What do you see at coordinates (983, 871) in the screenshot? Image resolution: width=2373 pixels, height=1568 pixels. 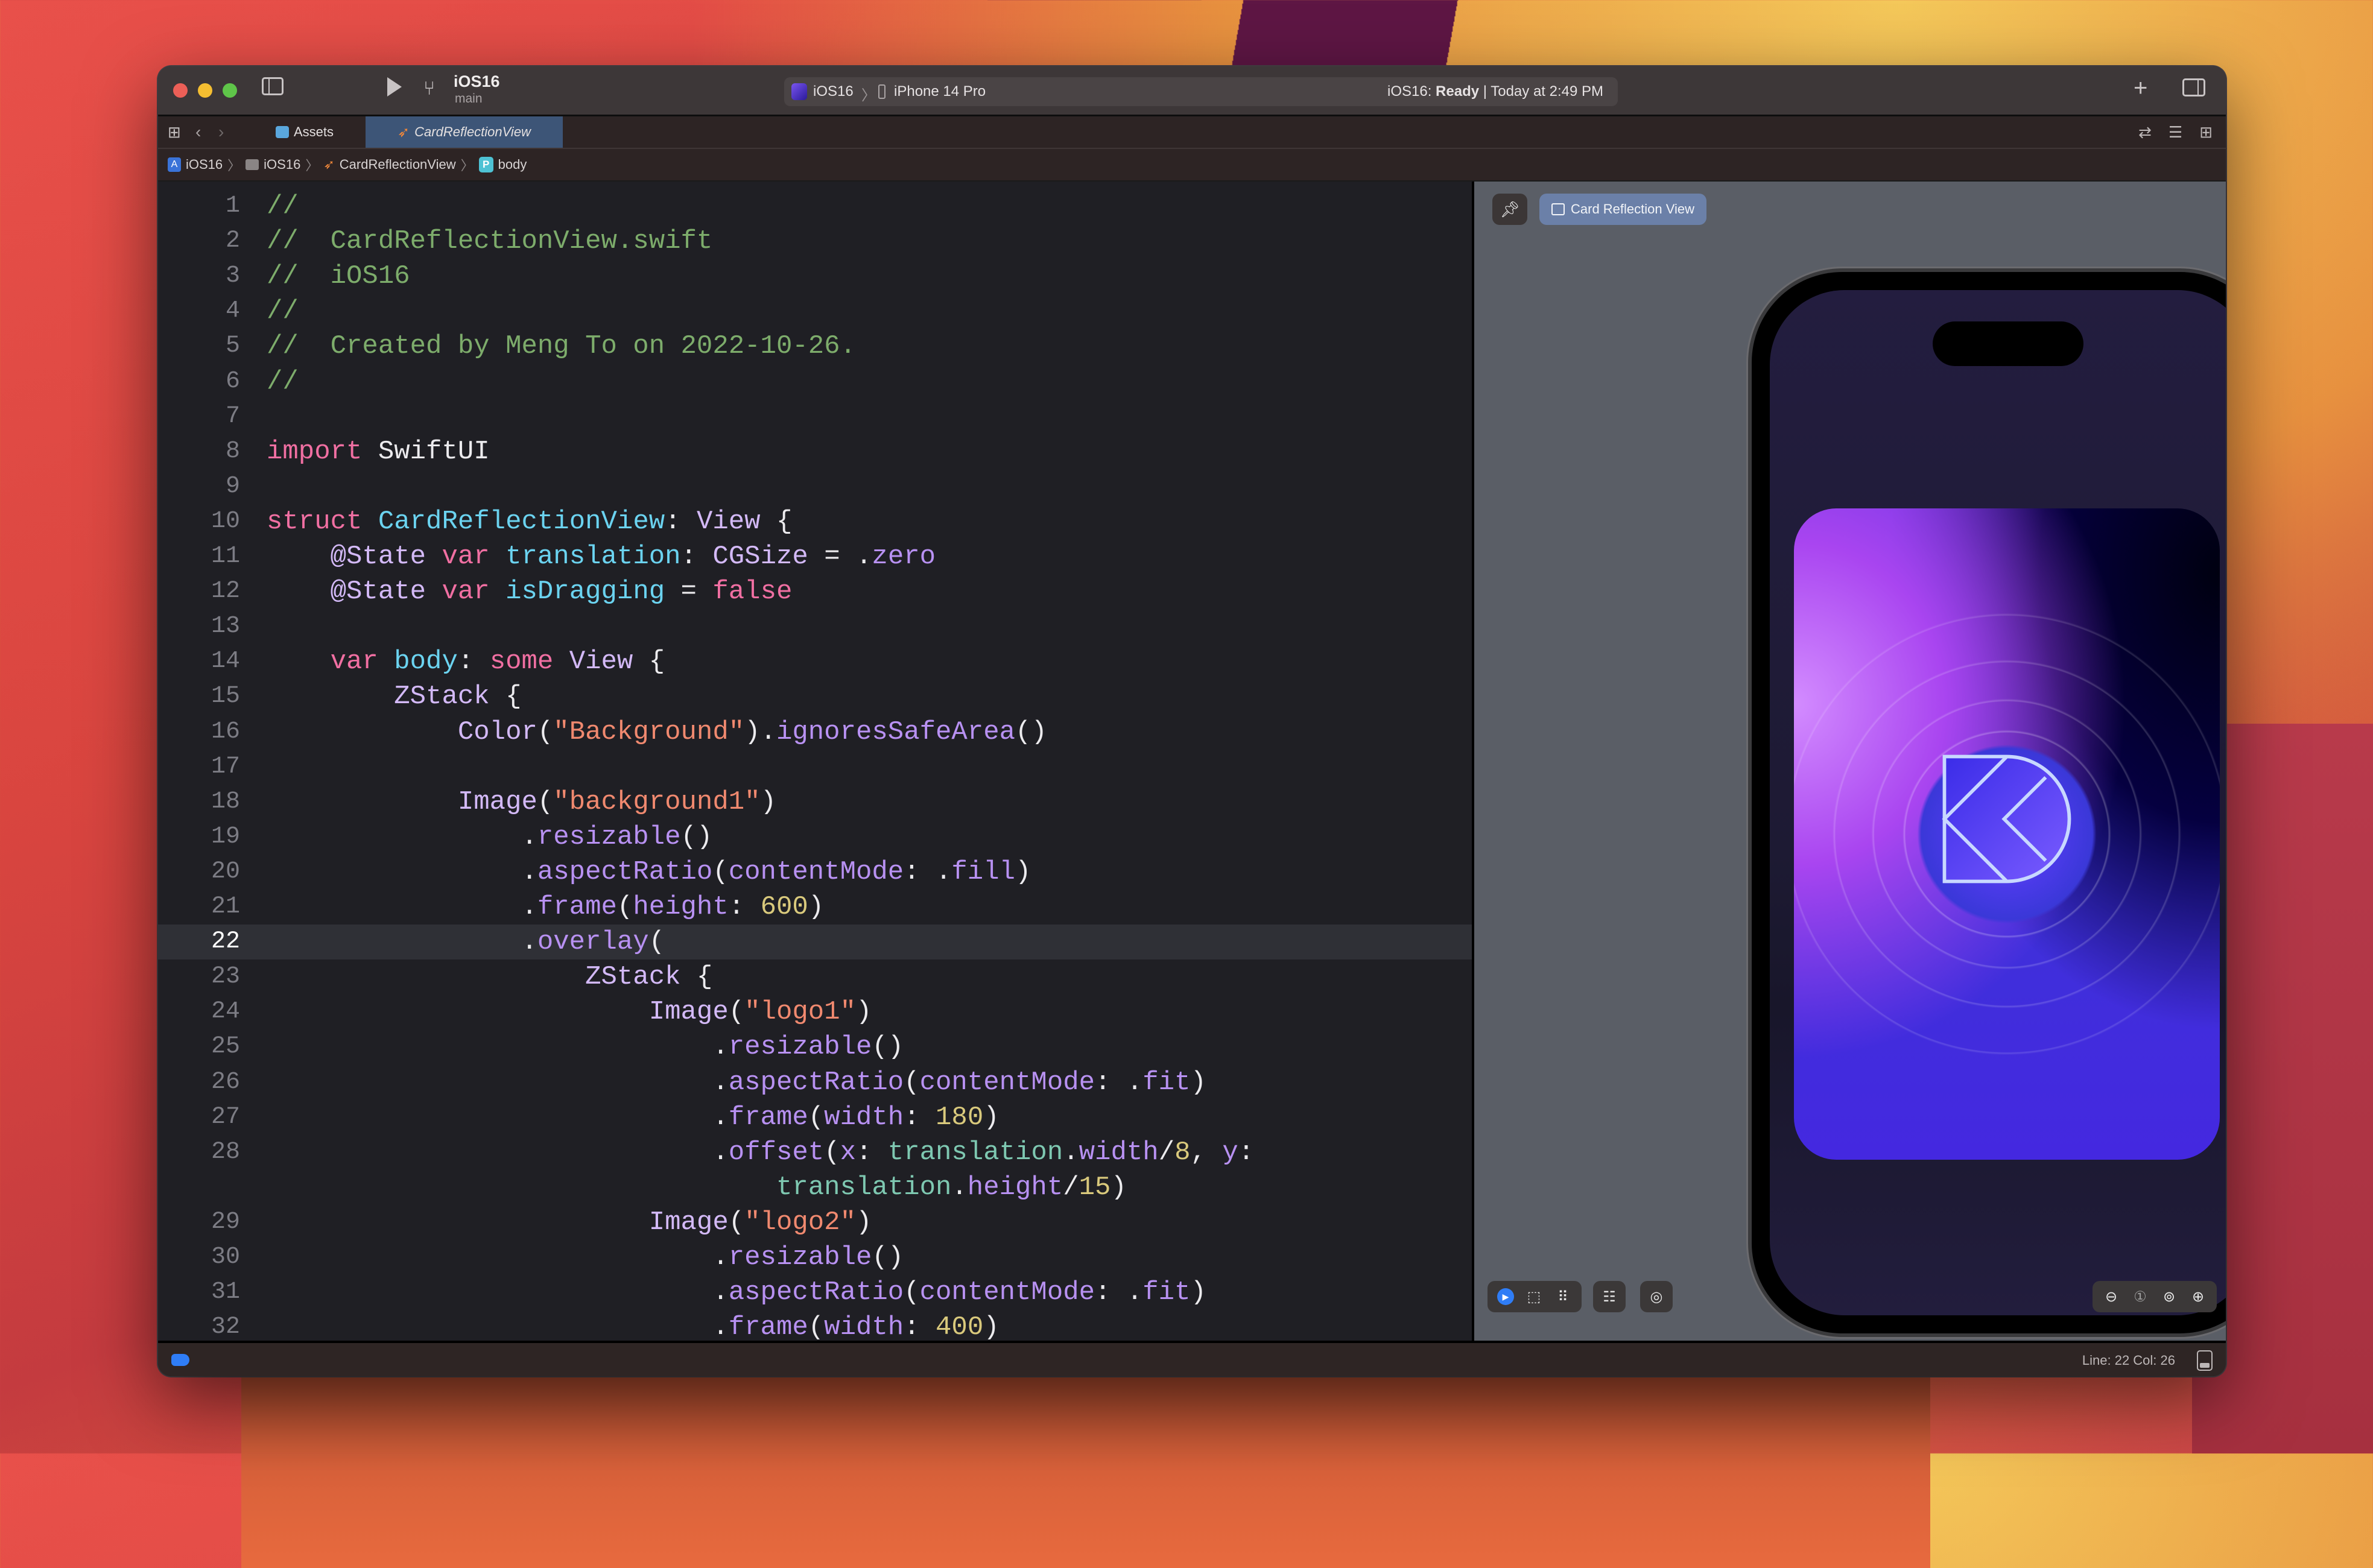 I see `code-token: fill` at bounding box center [983, 871].